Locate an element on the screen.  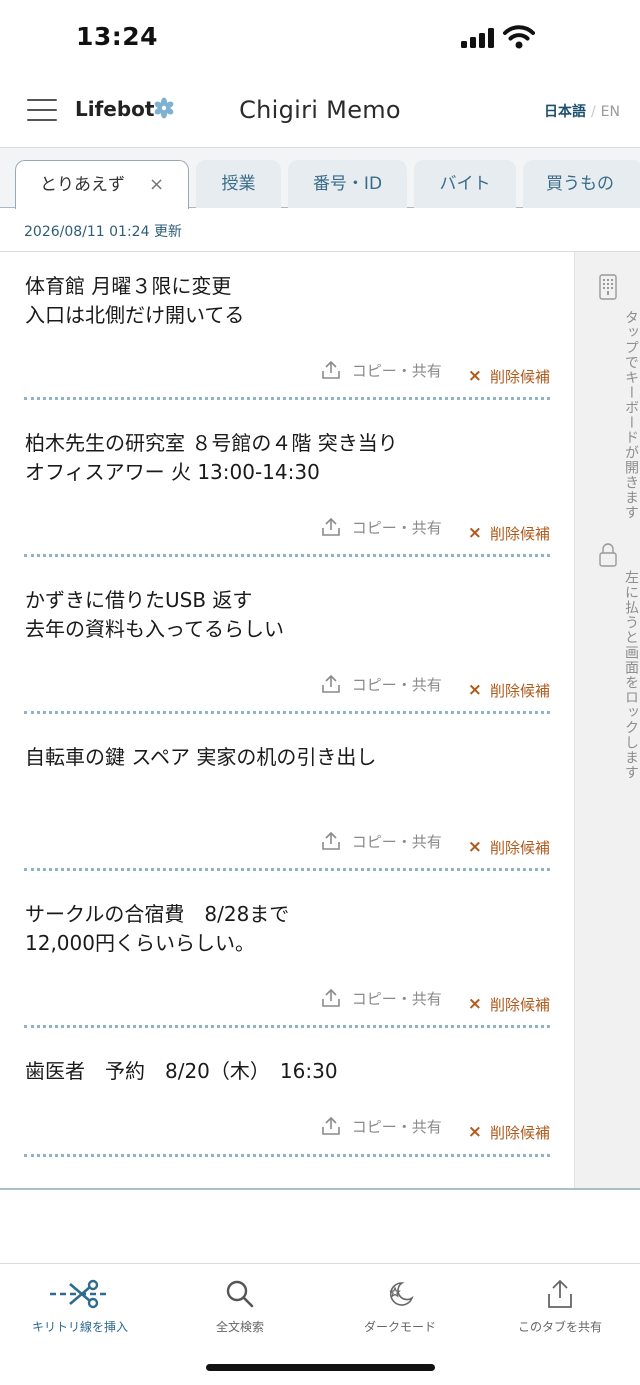
updated-timestamp: 2026/08/11 01:24 更新 is located at coordinates (103, 232).